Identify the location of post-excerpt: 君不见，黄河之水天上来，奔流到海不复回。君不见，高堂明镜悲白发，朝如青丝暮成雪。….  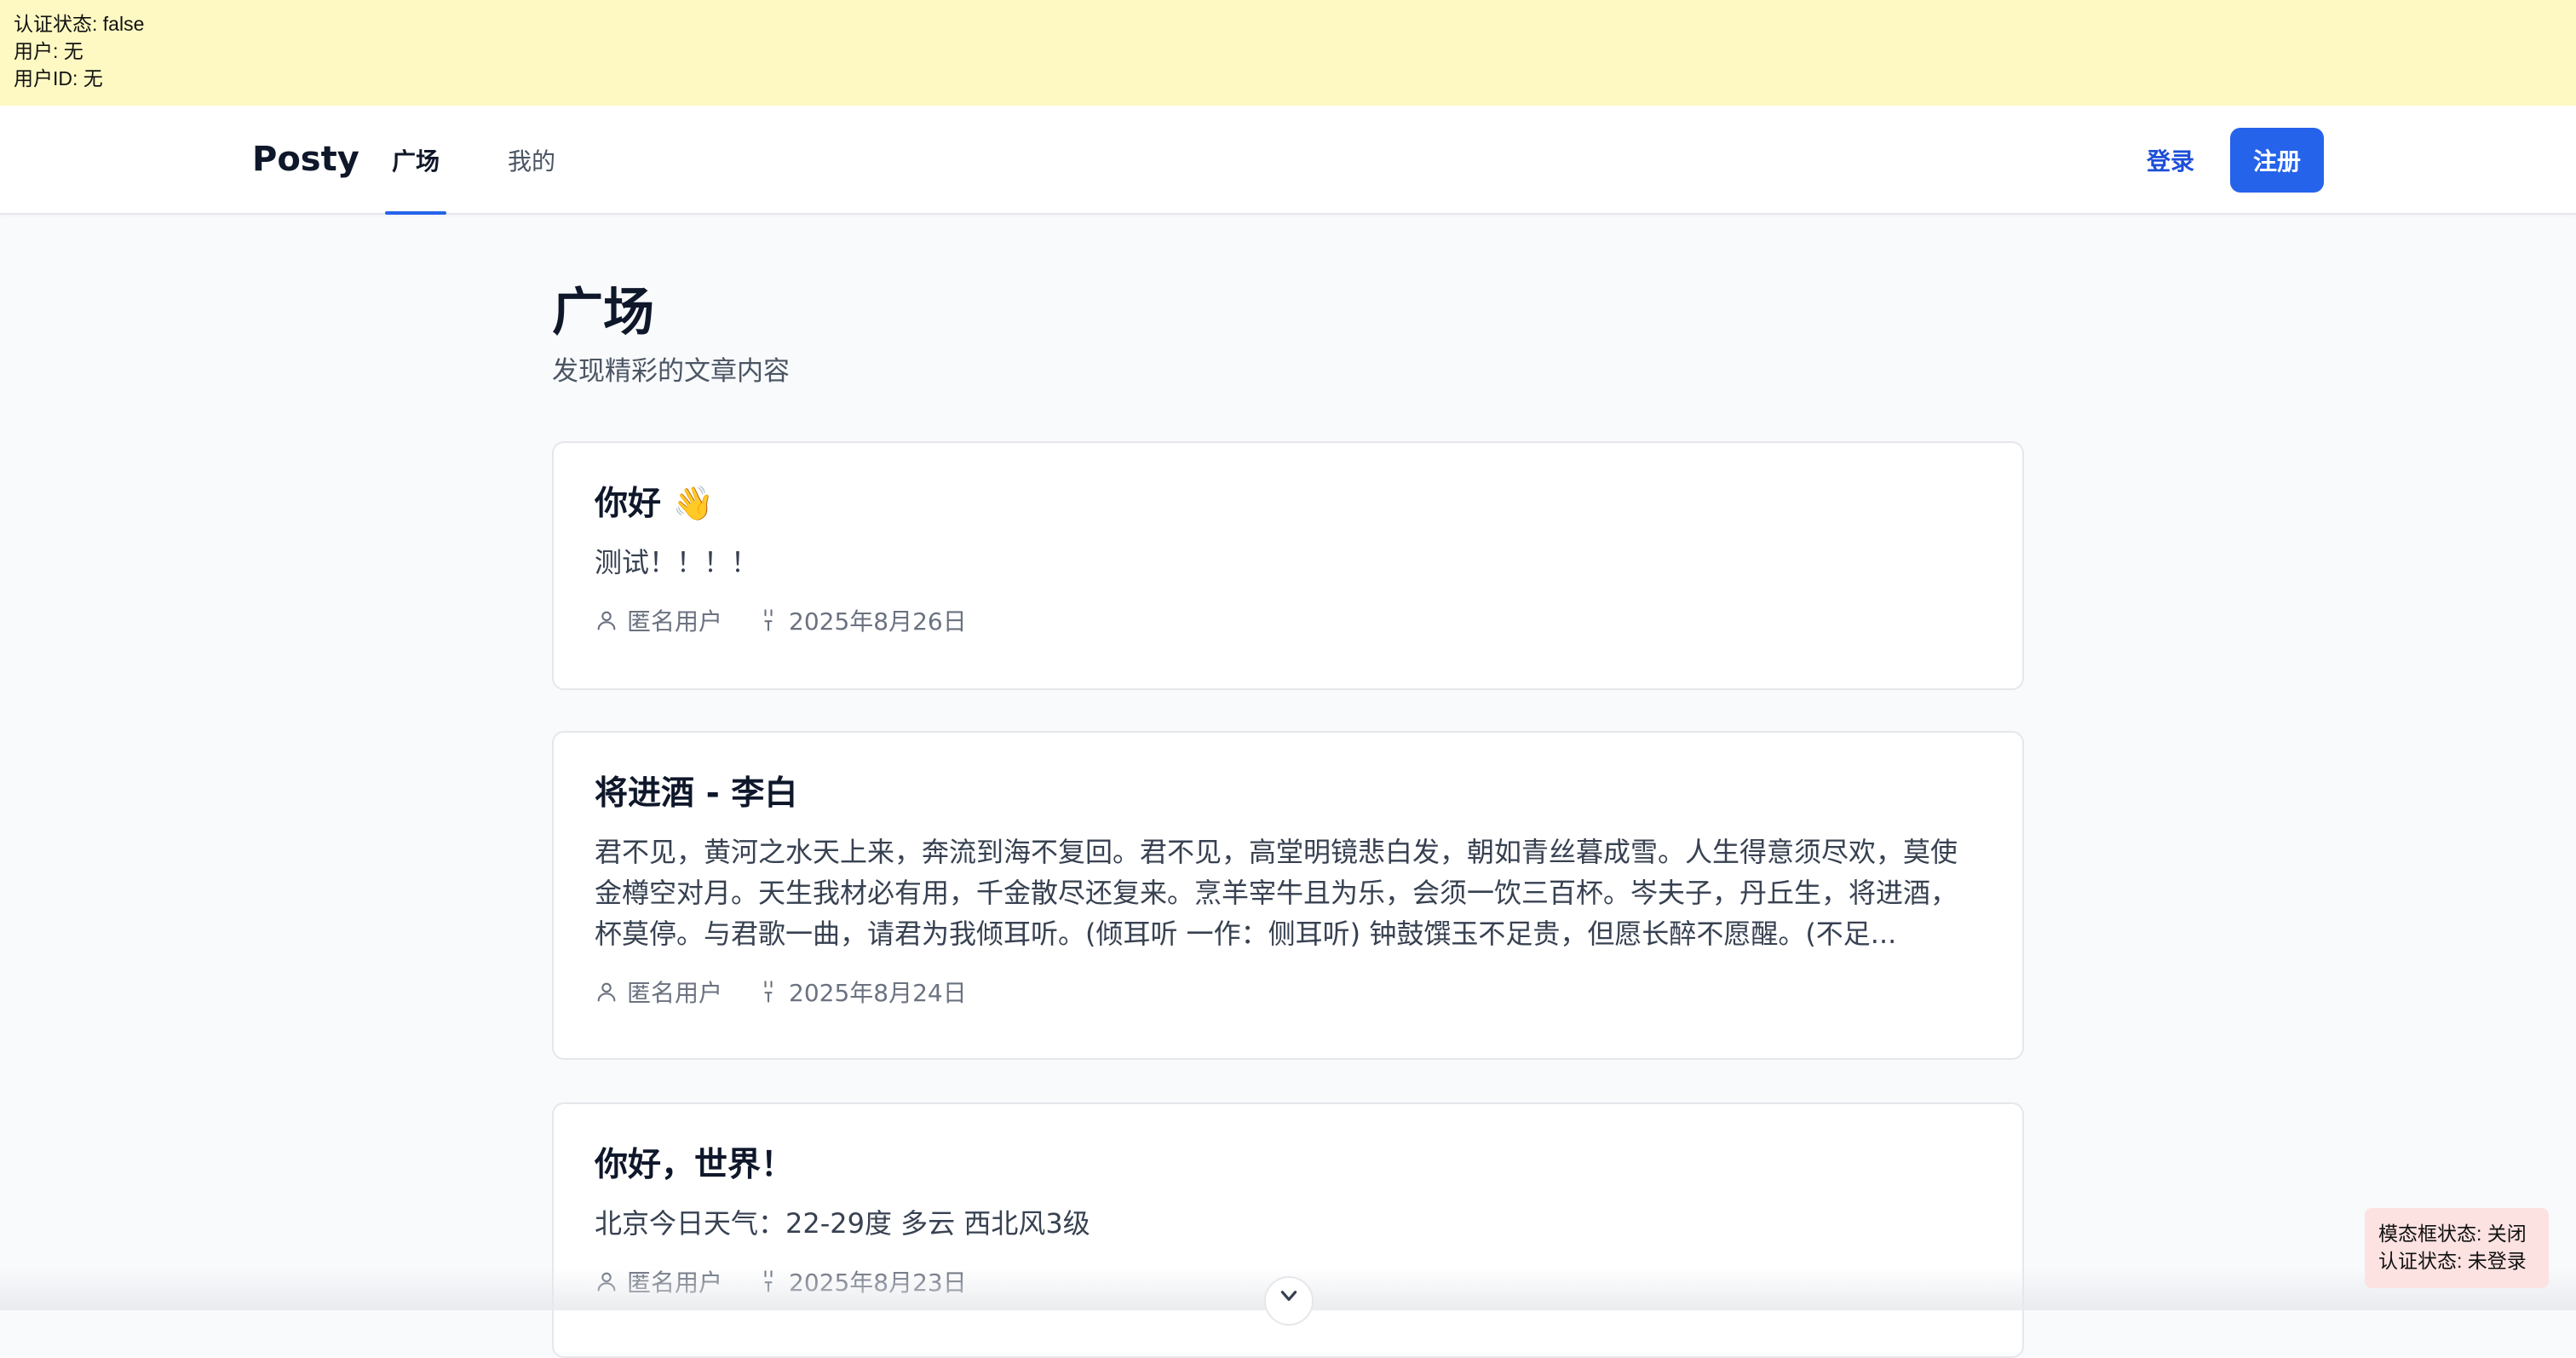
(1277, 893).